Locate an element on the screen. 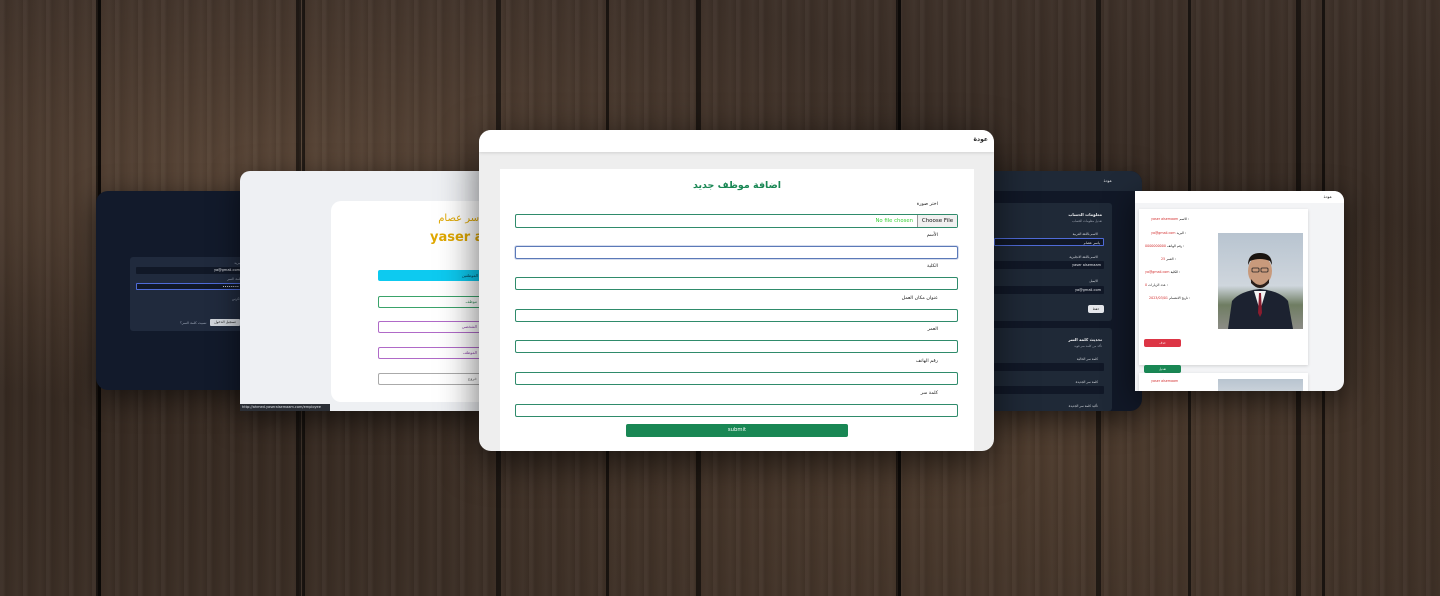  account-title: معلومات الحساب is located at coordinates (1085, 214).